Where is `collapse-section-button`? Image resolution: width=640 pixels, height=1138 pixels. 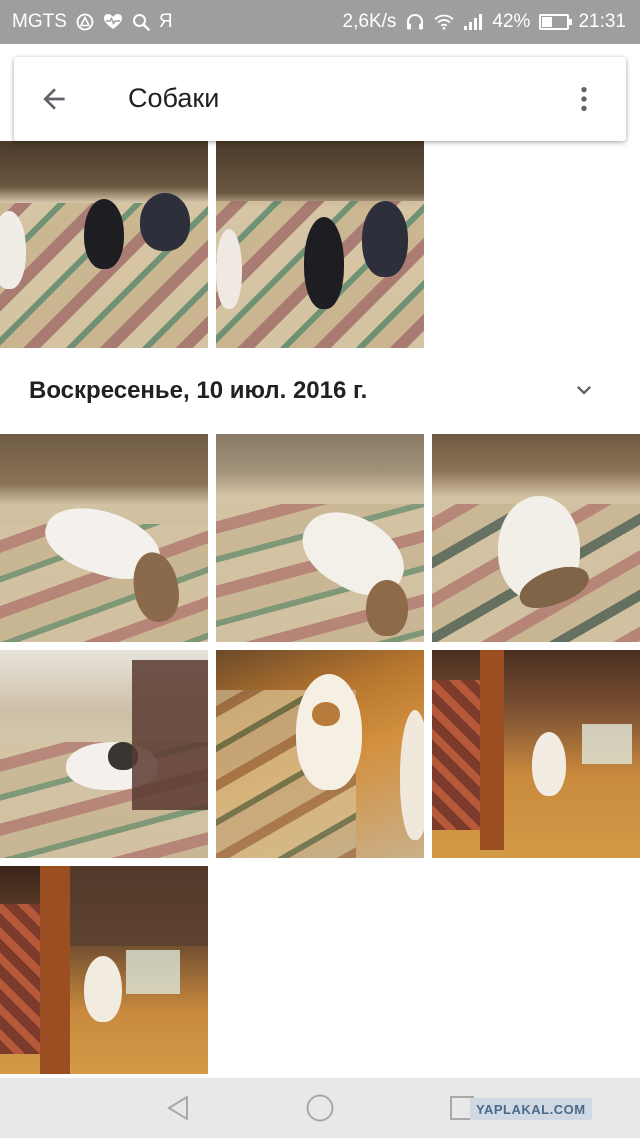 collapse-section-button is located at coordinates (584, 390).